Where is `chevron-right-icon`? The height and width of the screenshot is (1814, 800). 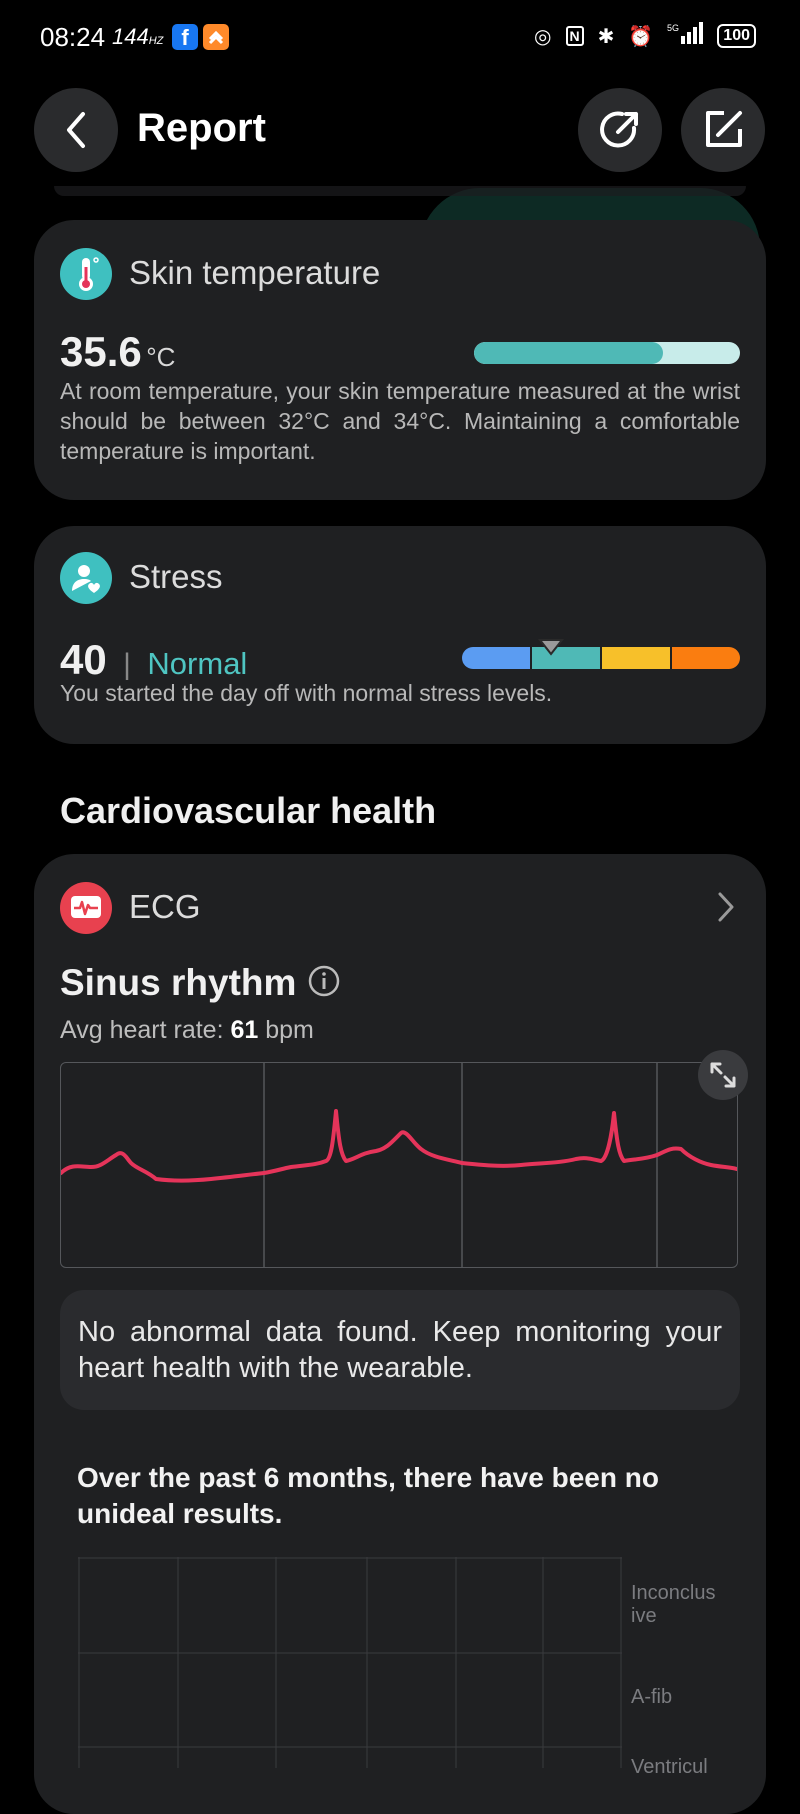
chevron-right-icon is located at coordinates (726, 909).